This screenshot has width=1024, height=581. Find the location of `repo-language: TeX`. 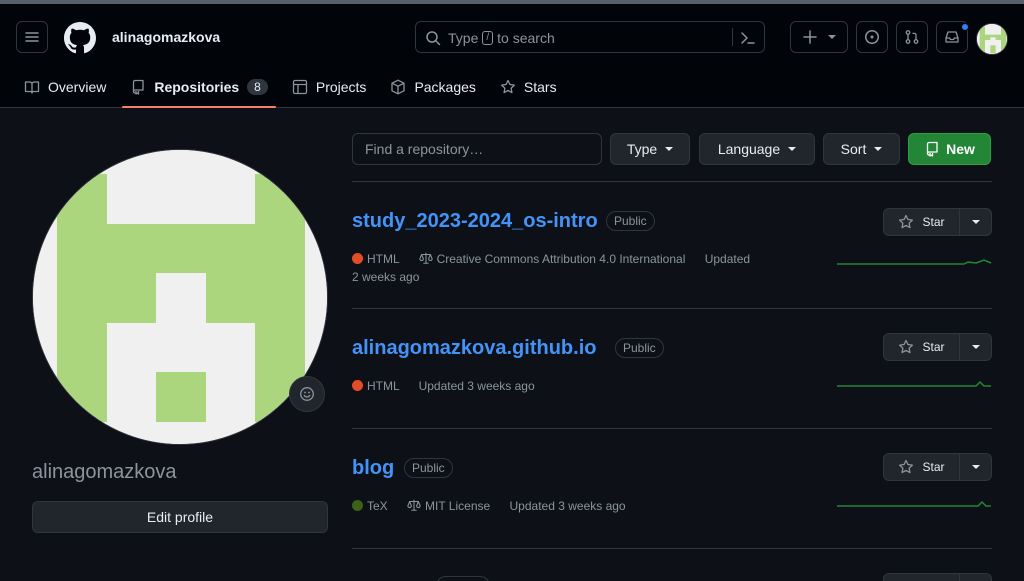

repo-language: TeX is located at coordinates (377, 506).